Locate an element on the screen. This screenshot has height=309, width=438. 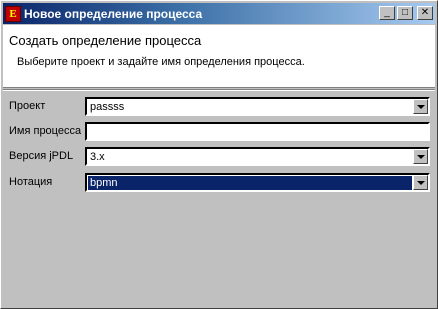
notation-value: bpmn is located at coordinates (250, 183).